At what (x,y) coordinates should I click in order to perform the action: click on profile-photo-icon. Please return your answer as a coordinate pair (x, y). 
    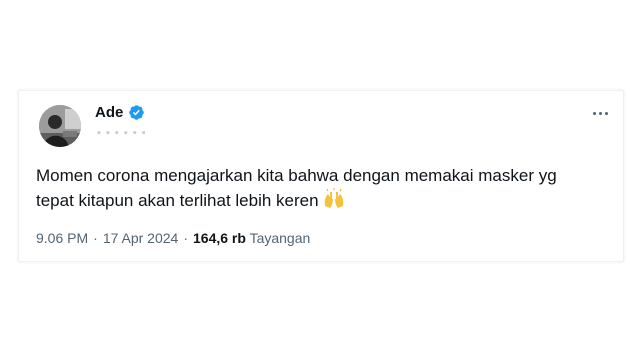
    Looking at the image, I should click on (60, 126).